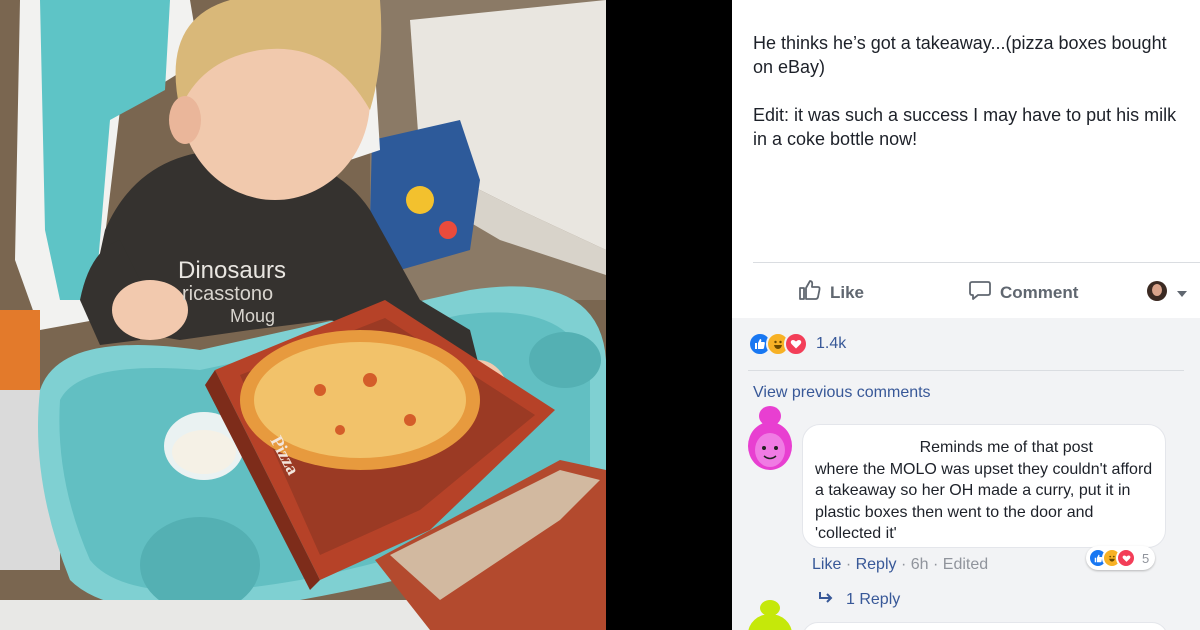 This screenshot has height=630, width=1200. What do you see at coordinates (232, 270) in the screenshot?
I see `shirt-print-line1: Dinosaurs` at bounding box center [232, 270].